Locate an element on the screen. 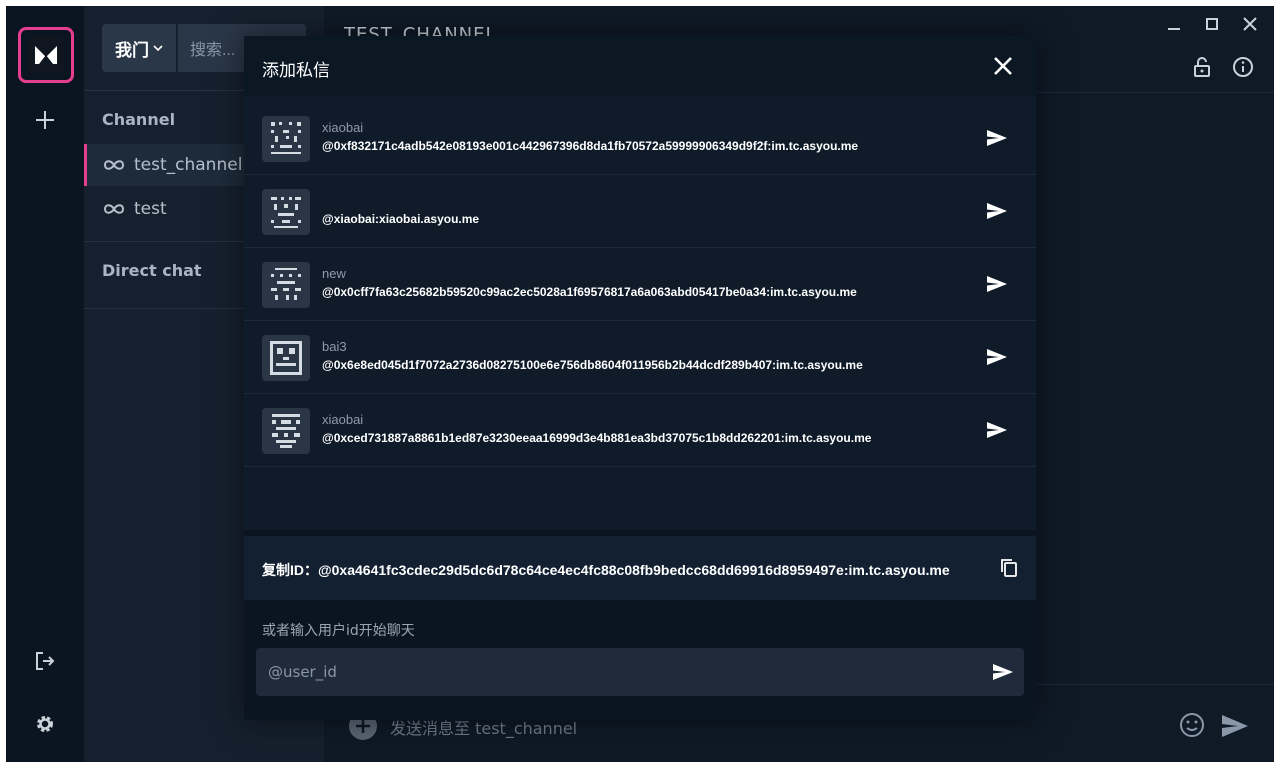  chevron-down-icon is located at coordinates (158, 48).